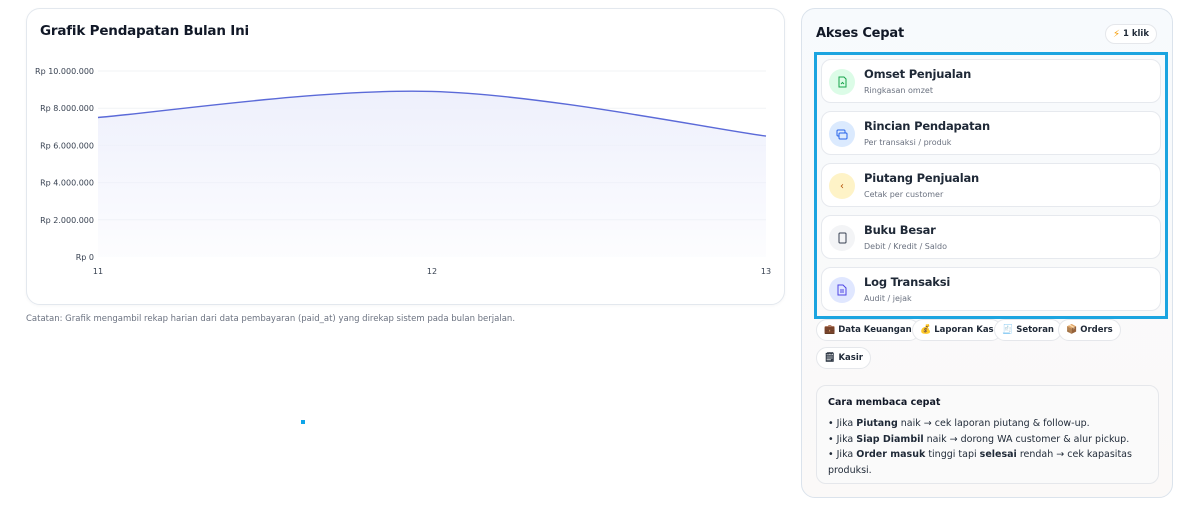  I want to click on loading-indicator, so click(303, 422).